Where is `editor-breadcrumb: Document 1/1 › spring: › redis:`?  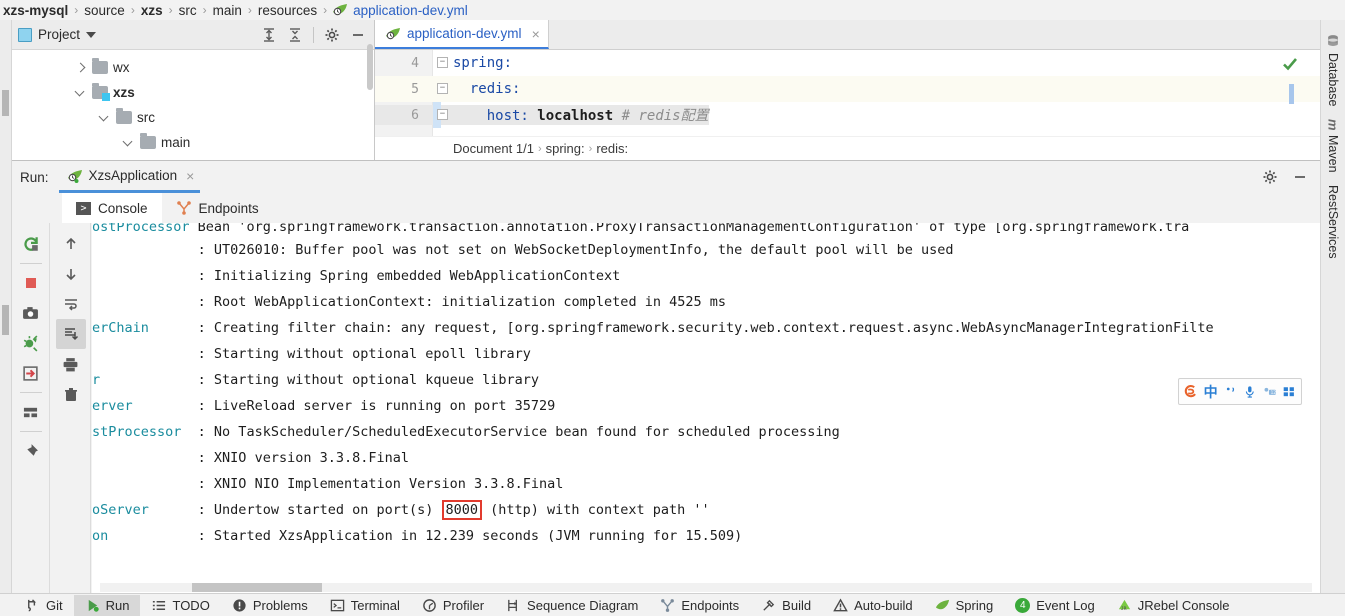 editor-breadcrumb: Document 1/1 › spring: › redis: is located at coordinates (847, 148).